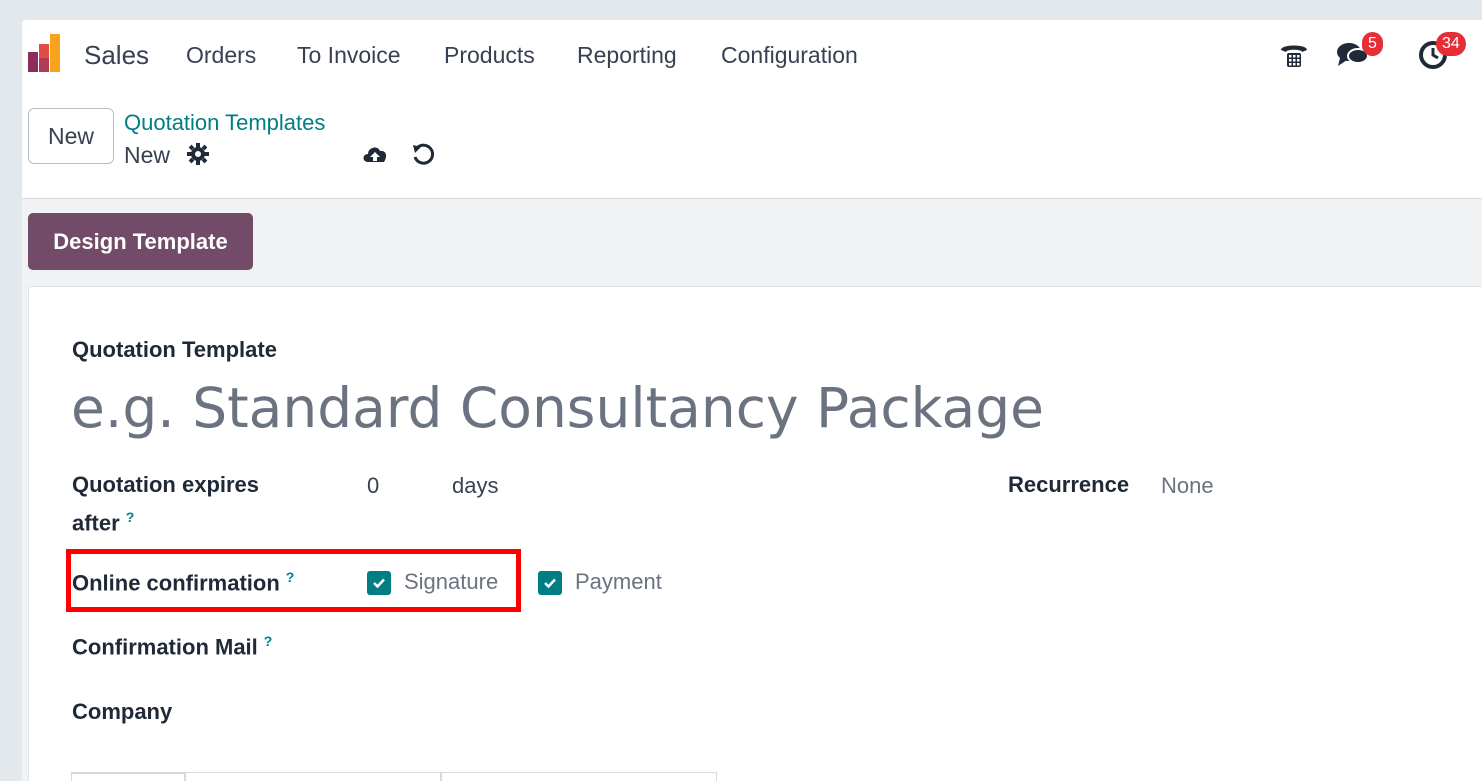 Image resolution: width=1482 pixels, height=781 pixels. I want to click on breadcrumb-quotation-templates: Quotation Templates, so click(224, 123).